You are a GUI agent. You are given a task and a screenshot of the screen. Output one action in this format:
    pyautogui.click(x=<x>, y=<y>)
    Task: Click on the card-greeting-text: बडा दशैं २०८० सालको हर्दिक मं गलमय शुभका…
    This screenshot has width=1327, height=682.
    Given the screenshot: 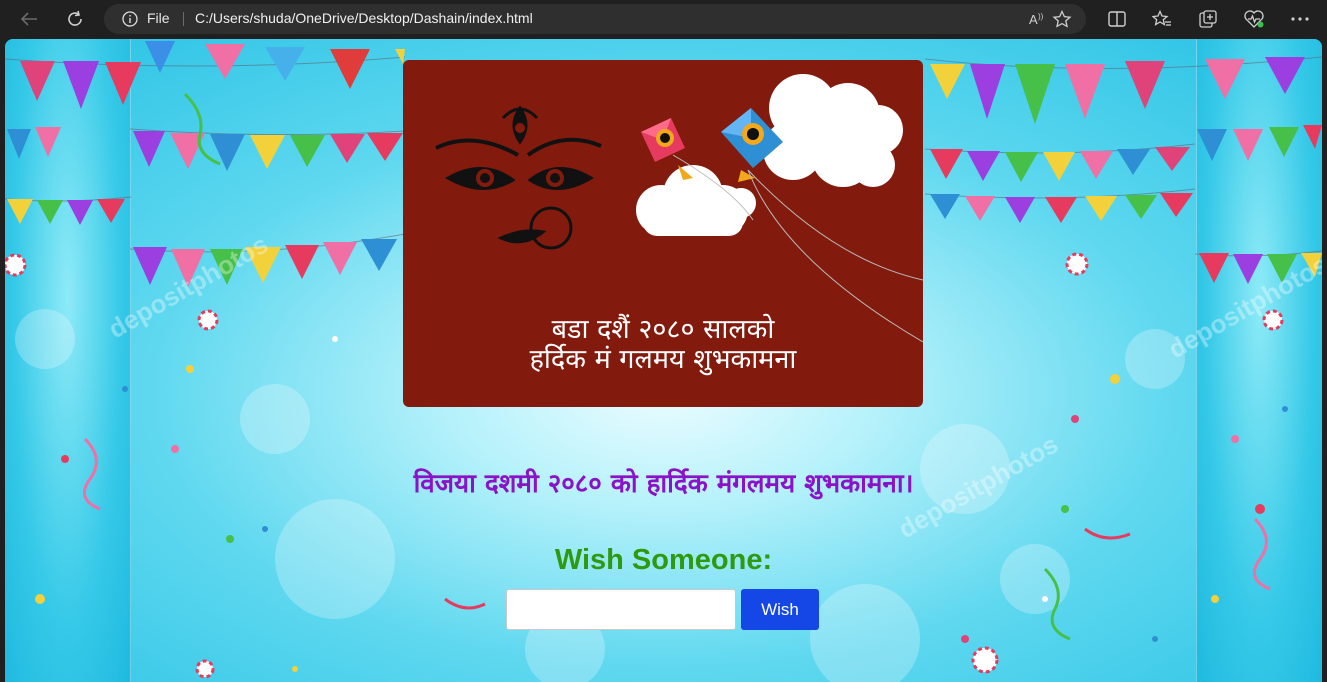 What is the action you would take?
    pyautogui.click(x=663, y=345)
    